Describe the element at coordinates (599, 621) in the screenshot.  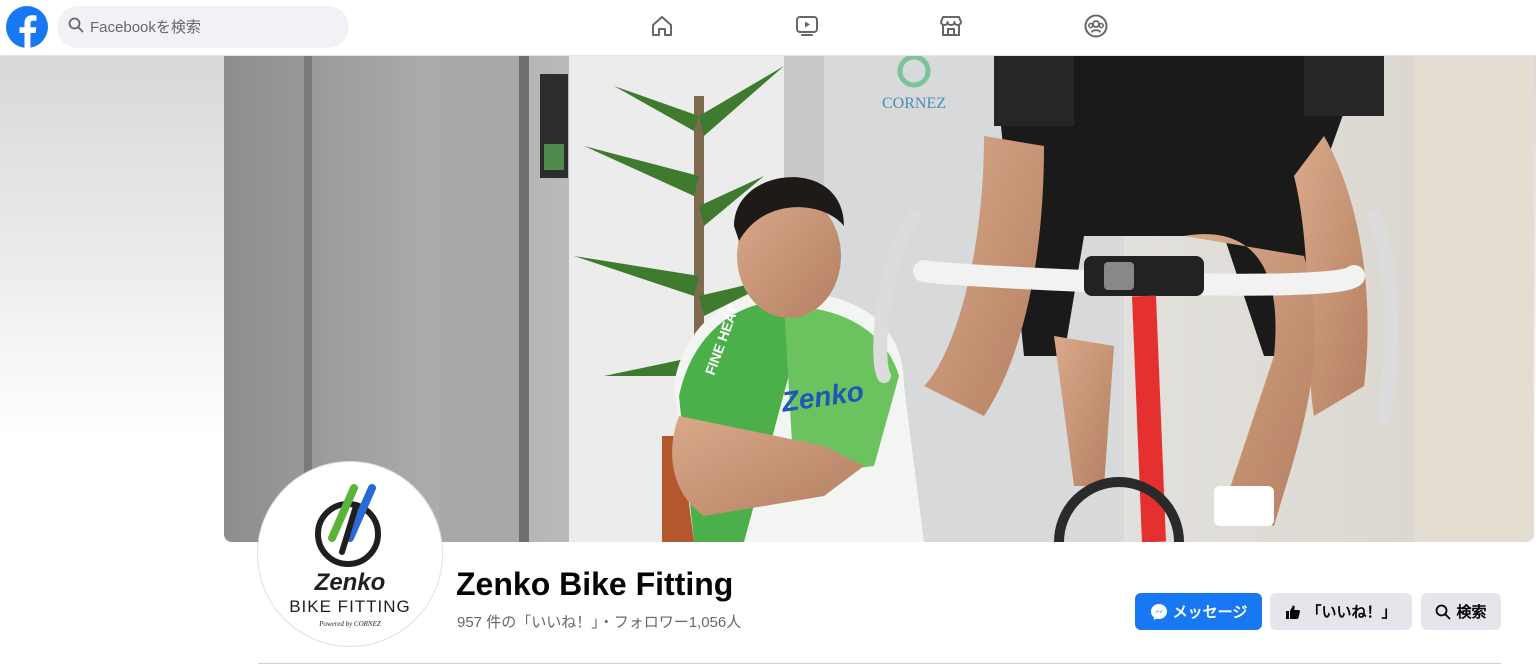
I see `page-like-follower-stats: 957 件の「いいね！」・フォロワー1,056人` at that location.